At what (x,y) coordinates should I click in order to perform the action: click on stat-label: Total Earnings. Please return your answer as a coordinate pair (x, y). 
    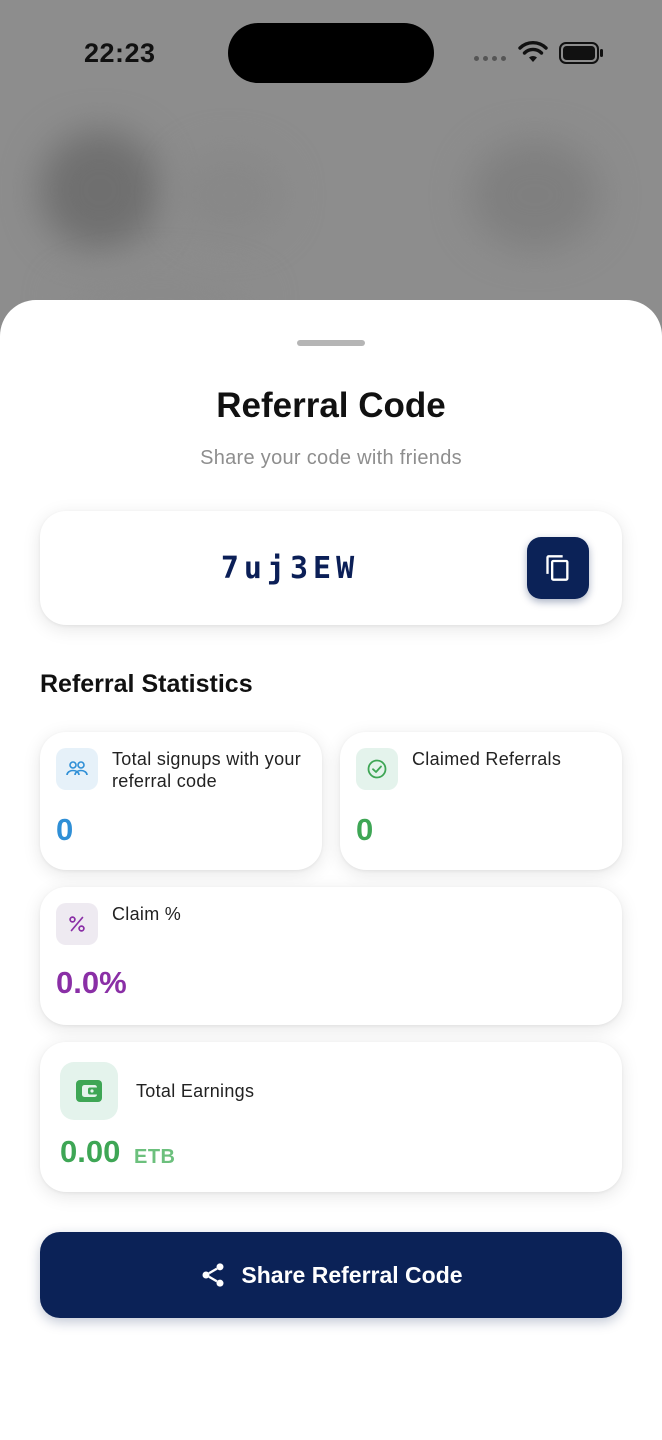
    Looking at the image, I should click on (195, 1091).